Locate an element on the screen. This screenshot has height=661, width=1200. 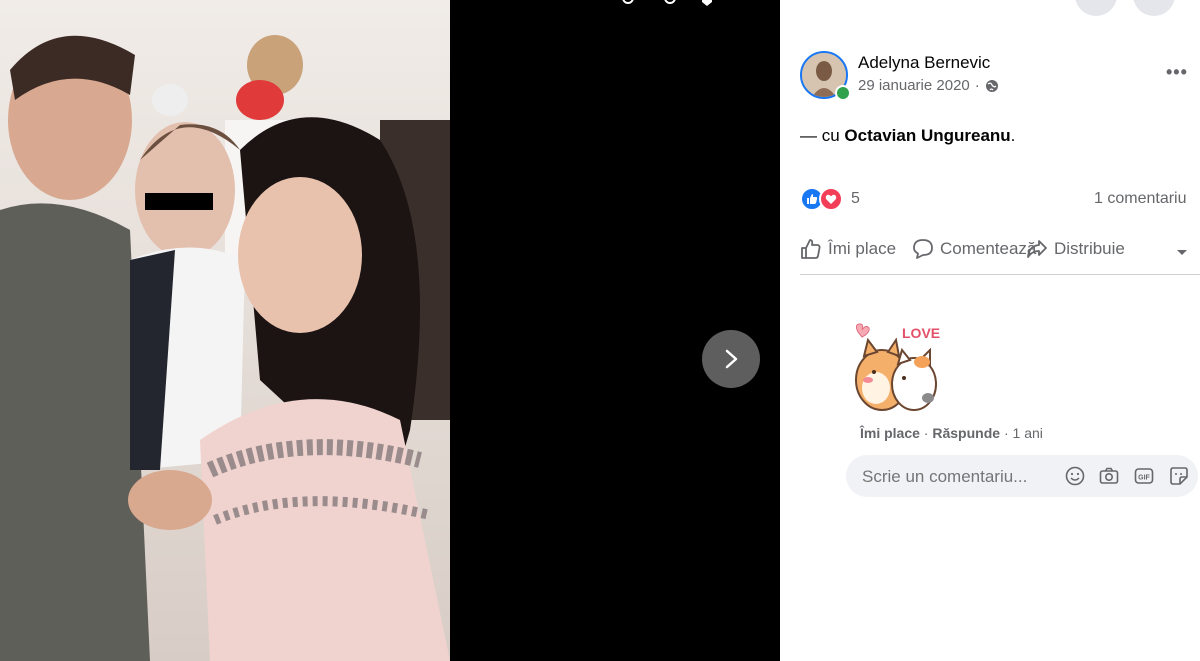
tagged-person-link: Octavian Ungureanu is located at coordinates (927, 135).